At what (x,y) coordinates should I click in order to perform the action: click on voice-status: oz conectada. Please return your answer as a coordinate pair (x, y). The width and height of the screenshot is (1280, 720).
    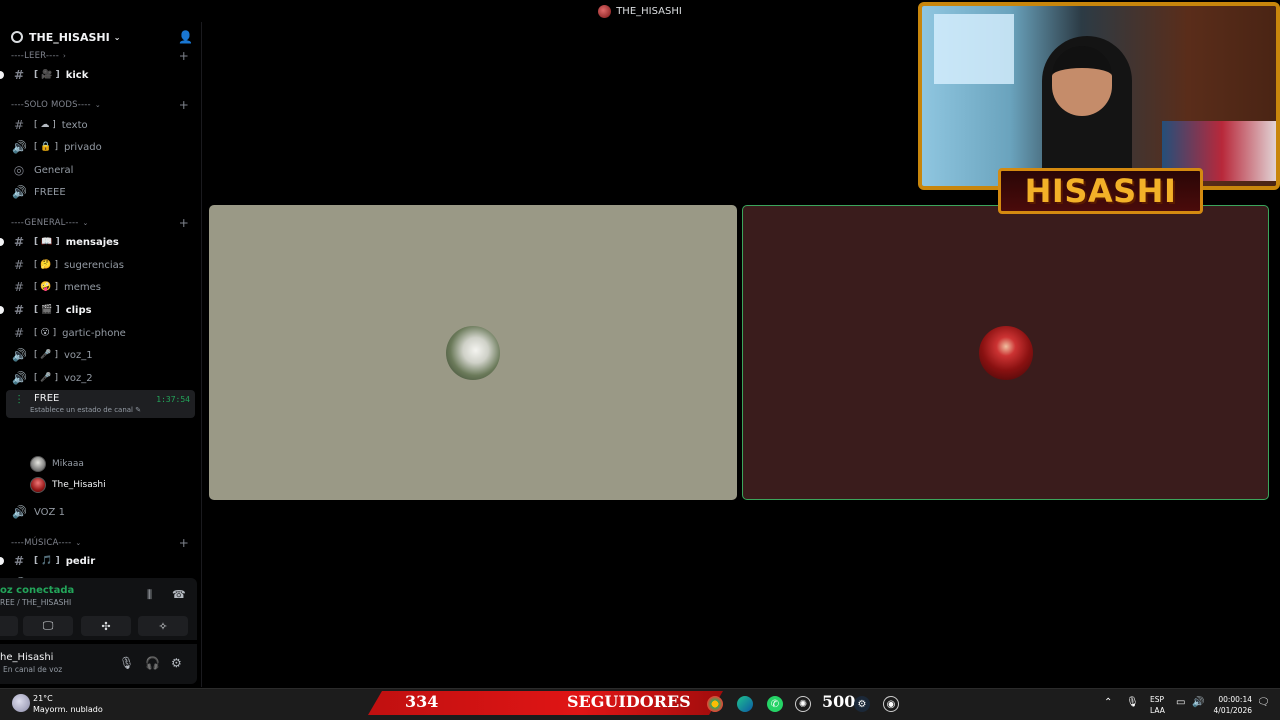
    Looking at the image, I should click on (37, 590).